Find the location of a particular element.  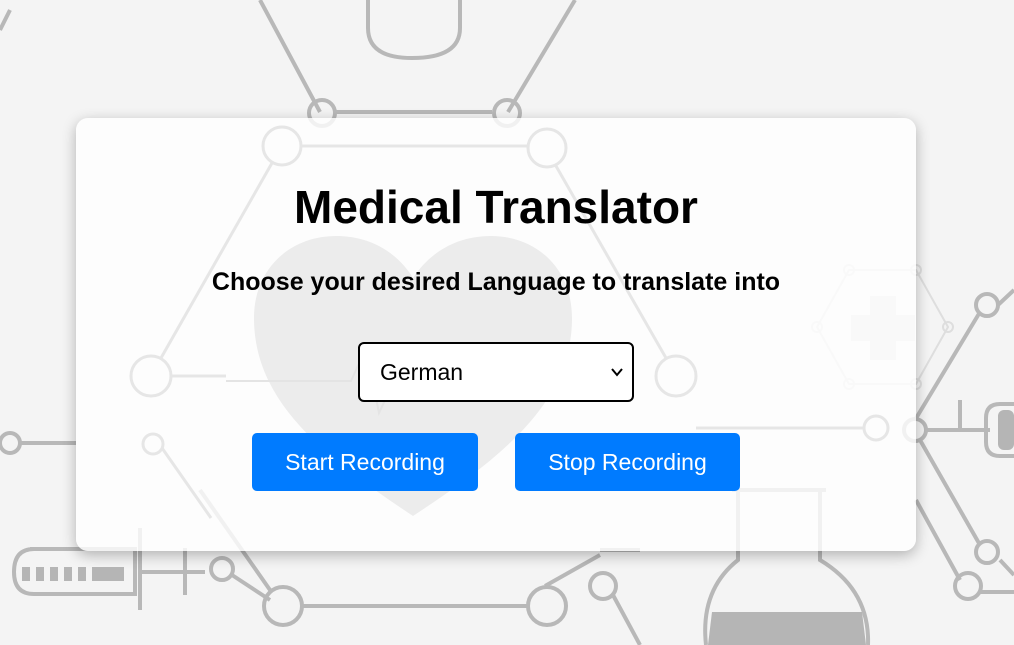

start-recording-button: Start Recording is located at coordinates (365, 462).